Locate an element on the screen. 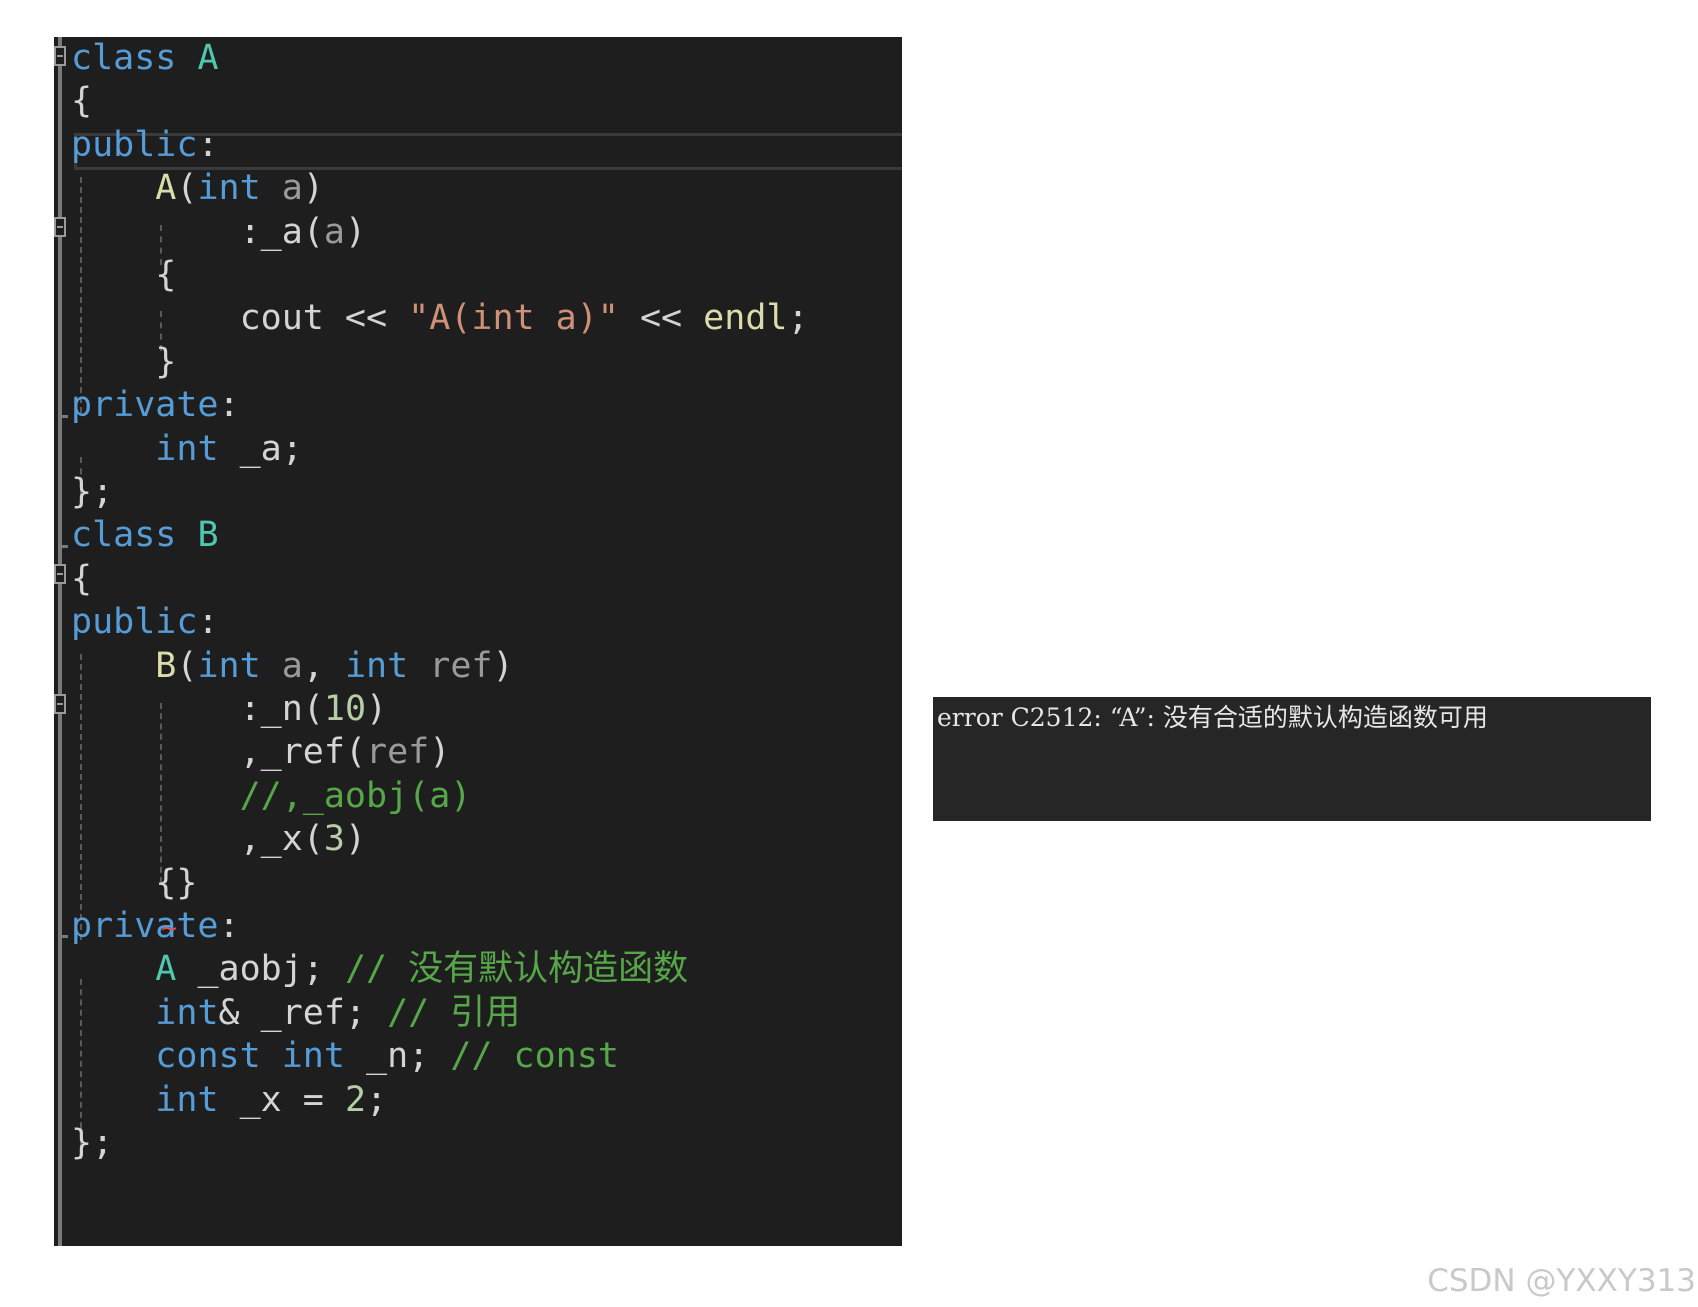 This screenshot has height=1307, width=1698. error-message: error C2512: “A”: 没有合适的默认构造函数可用 is located at coordinates (1212, 717).